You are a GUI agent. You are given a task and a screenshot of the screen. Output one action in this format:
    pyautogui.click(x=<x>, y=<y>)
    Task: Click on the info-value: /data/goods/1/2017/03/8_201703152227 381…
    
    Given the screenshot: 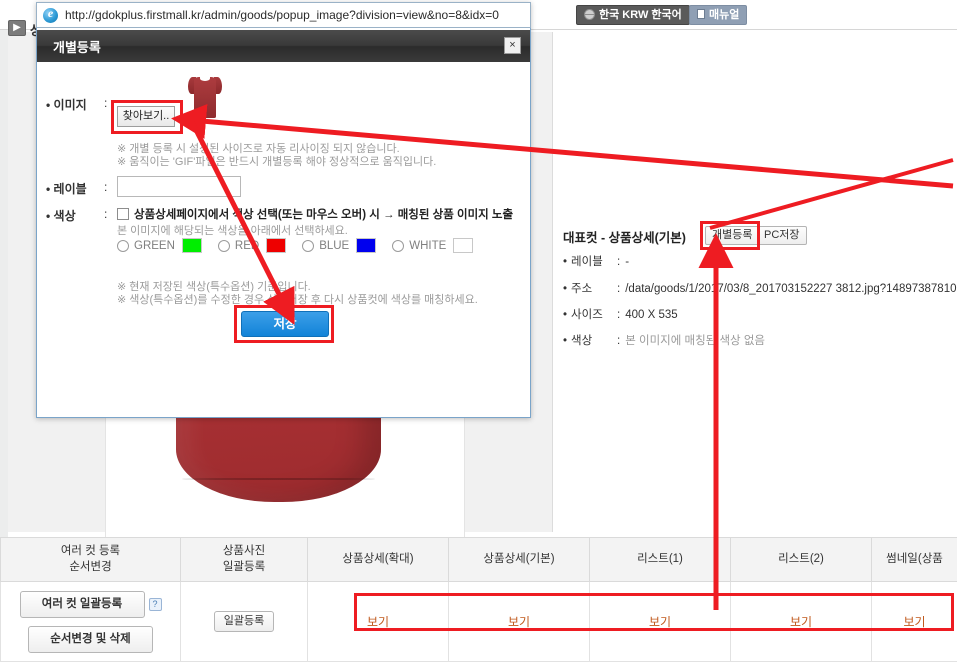 What is the action you would take?
    pyautogui.click(x=791, y=289)
    